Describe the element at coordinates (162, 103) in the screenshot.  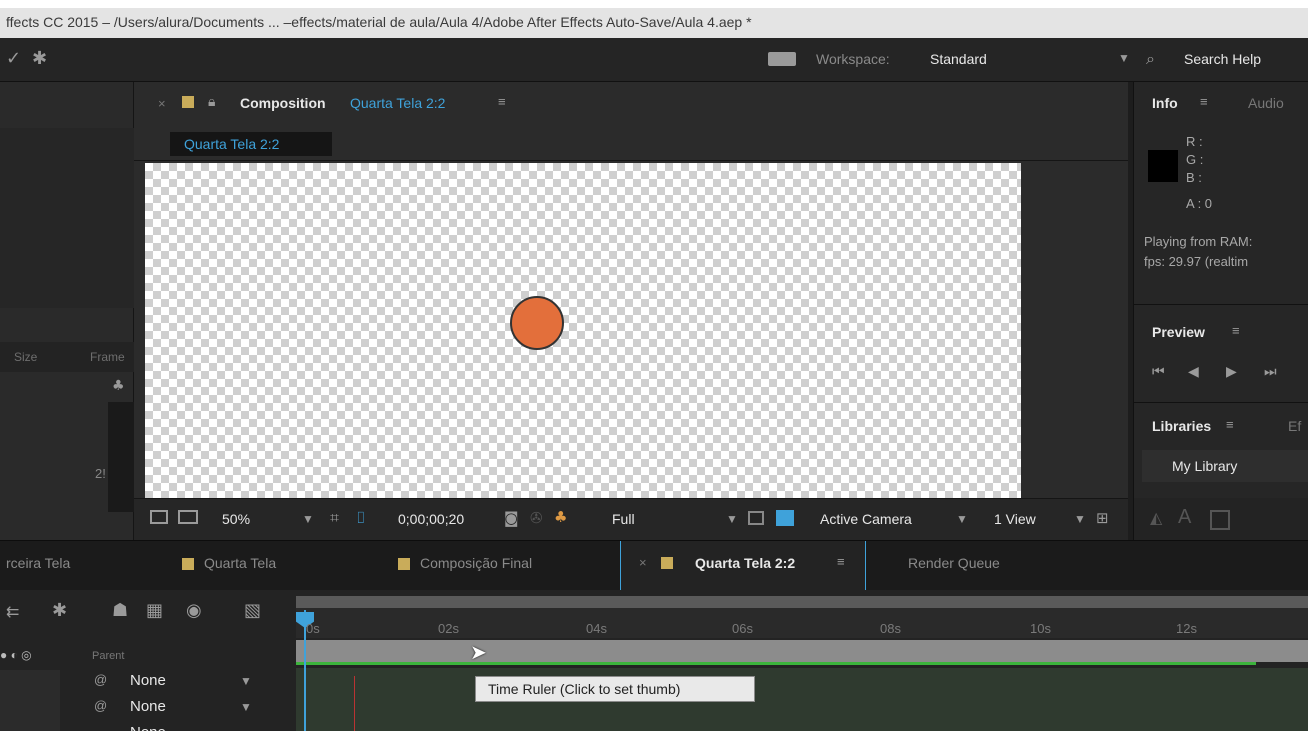
I see `close-panel-icon: ×` at that location.